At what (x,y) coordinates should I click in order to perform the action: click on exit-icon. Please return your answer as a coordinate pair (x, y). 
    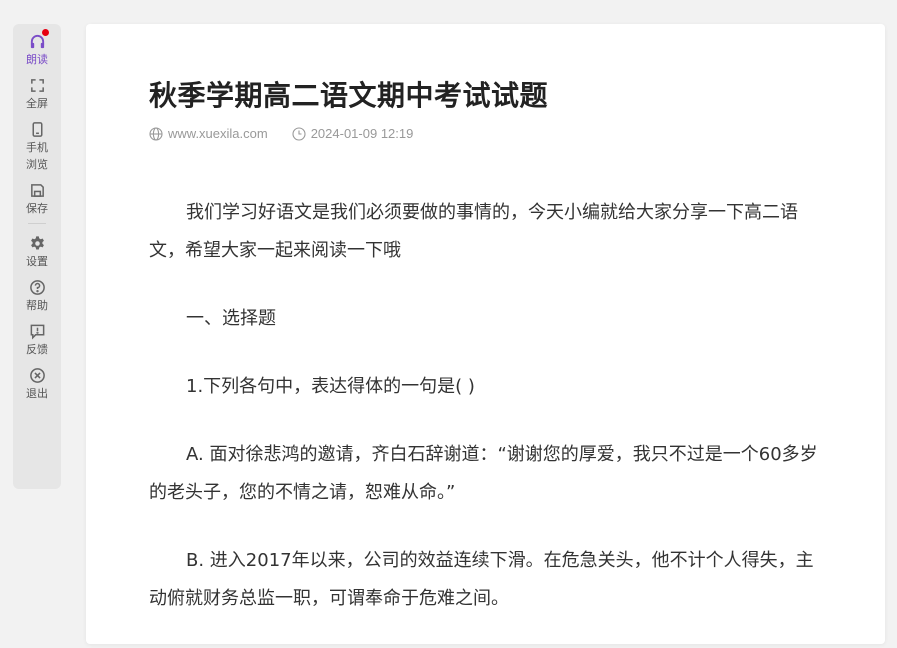
    Looking at the image, I should click on (37, 375).